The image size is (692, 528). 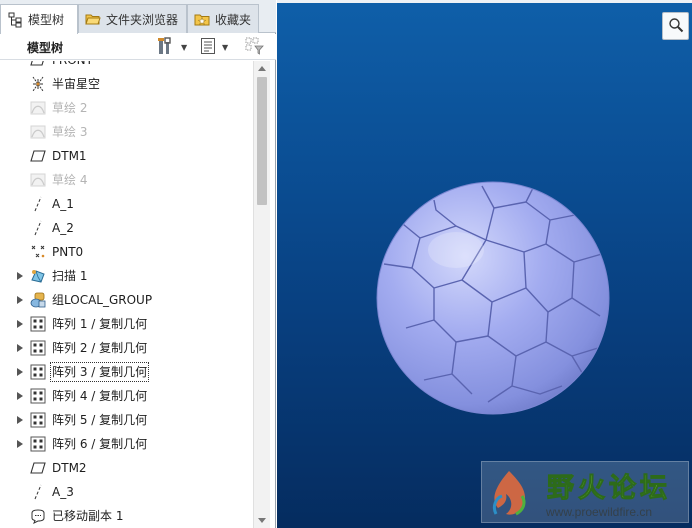 I want to click on tree-item: 草绘 4, so click(x=126, y=180).